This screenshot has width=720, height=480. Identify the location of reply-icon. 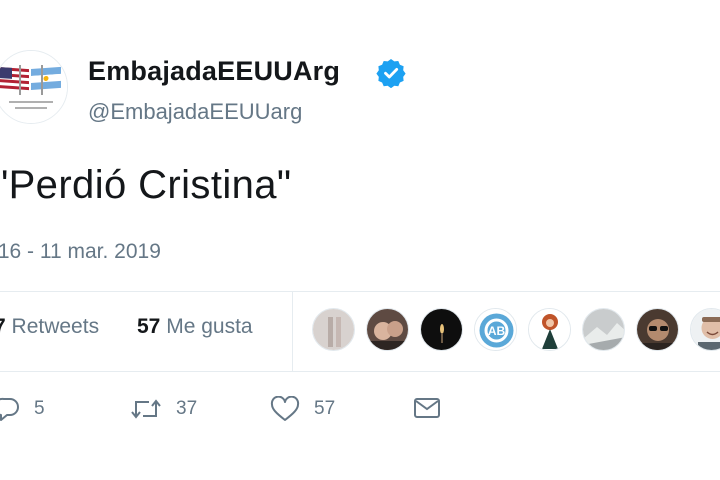
(9, 409).